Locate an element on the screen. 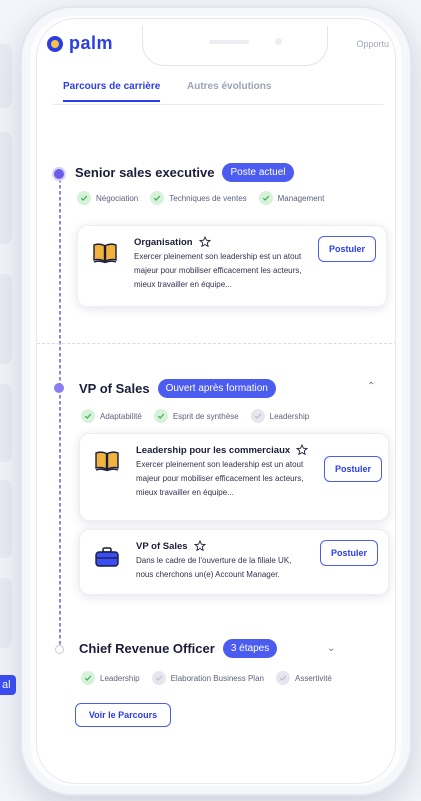  skill-label: Techniques de ventes is located at coordinates (208, 198).